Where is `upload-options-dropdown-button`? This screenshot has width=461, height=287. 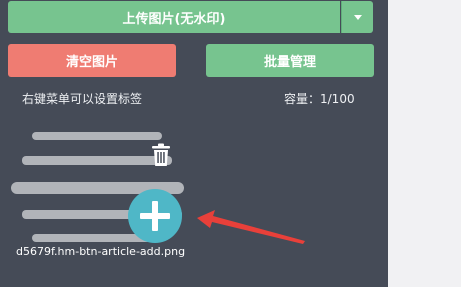 upload-options-dropdown-button is located at coordinates (357, 17).